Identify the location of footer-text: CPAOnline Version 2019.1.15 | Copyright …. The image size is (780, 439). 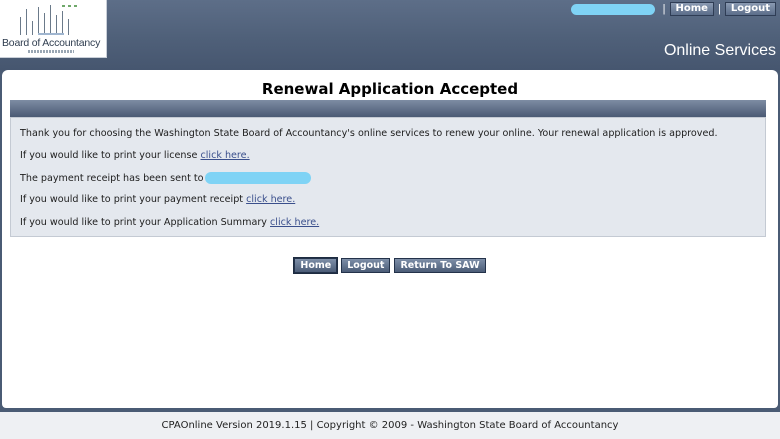
(390, 425).